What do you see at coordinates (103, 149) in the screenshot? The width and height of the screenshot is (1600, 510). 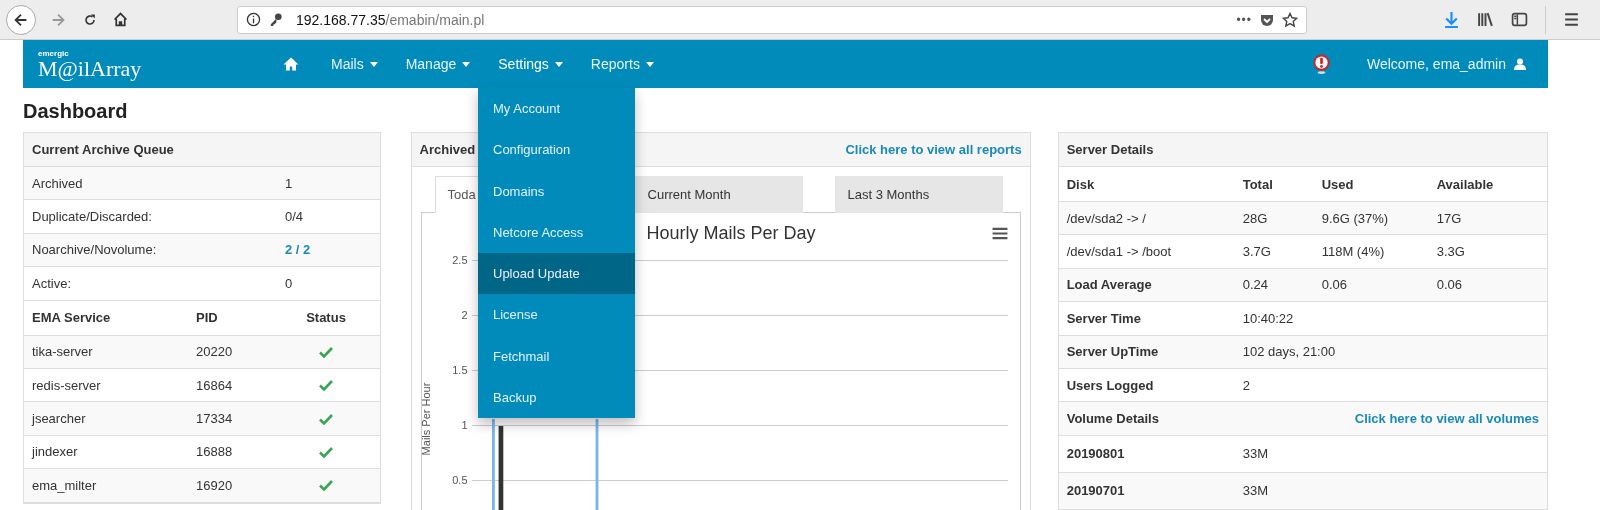 I see `panel-title: Current Archive Queue` at bounding box center [103, 149].